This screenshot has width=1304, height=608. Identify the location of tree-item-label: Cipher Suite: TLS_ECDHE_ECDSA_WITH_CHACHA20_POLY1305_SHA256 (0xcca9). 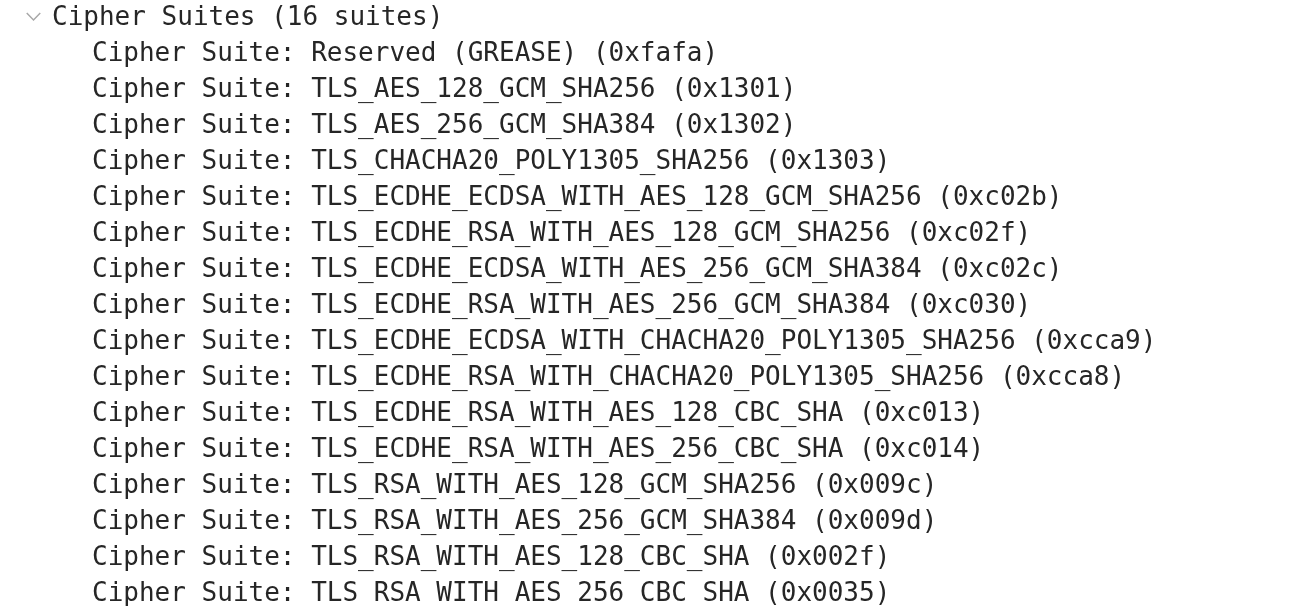
(624, 340).